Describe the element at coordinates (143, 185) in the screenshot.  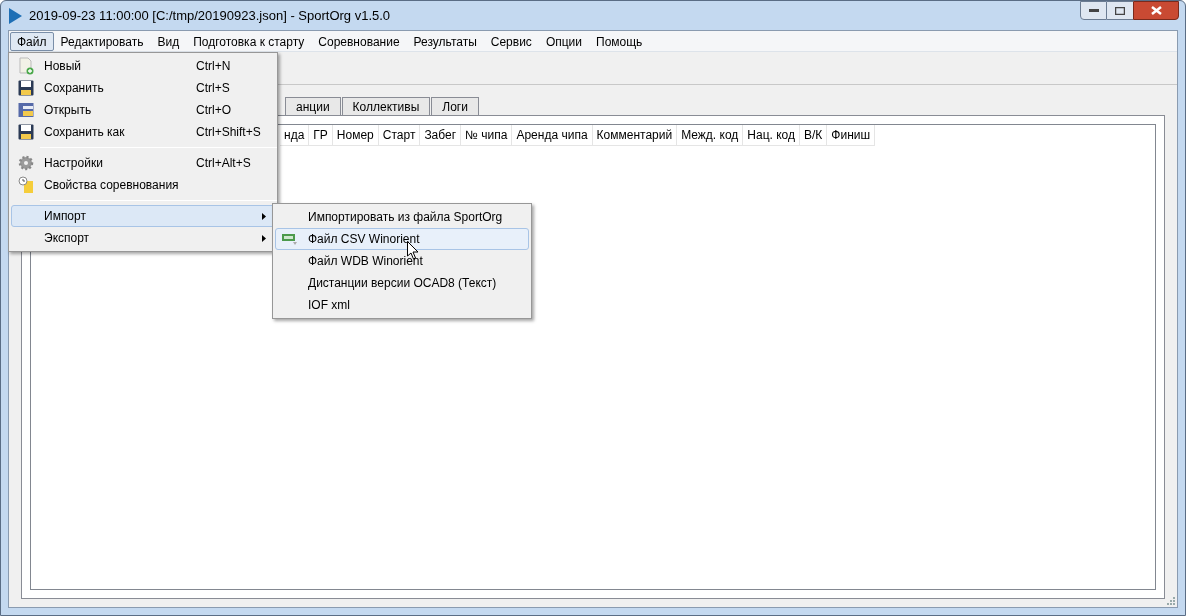
I see `menu-item: Свойства соревнования` at that location.